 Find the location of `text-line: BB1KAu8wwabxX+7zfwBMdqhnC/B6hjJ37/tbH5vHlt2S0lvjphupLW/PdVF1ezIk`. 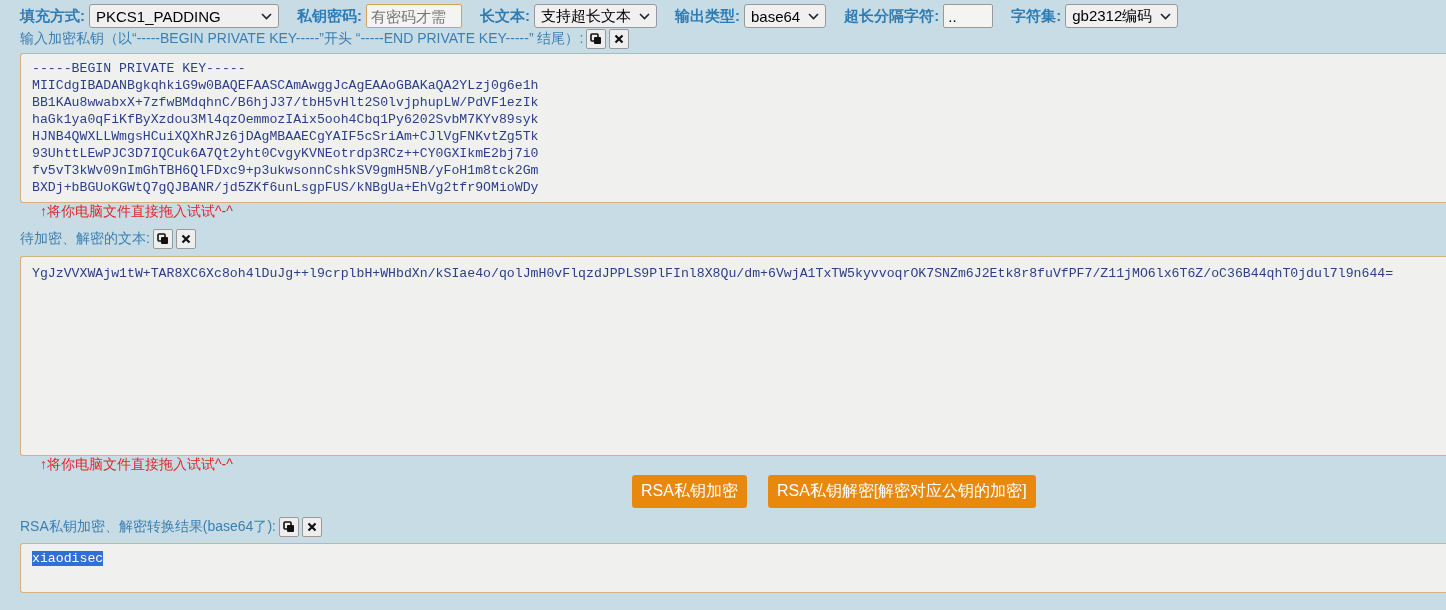

text-line: BB1KAu8wwabxX+7zfwBMdqhnC/B6hjJ37/tbH5vHlt2S0lvjphupLW/PdVF1ezIk is located at coordinates (285, 102).